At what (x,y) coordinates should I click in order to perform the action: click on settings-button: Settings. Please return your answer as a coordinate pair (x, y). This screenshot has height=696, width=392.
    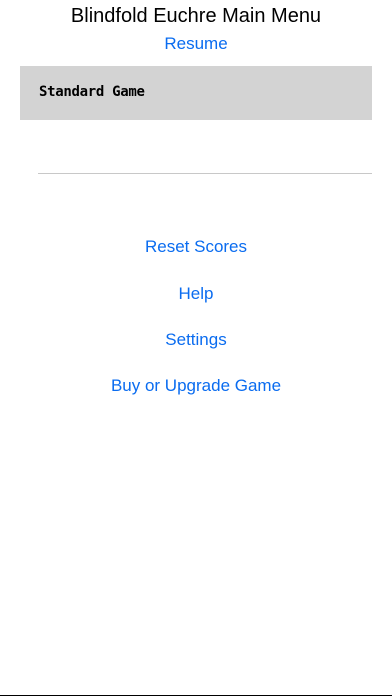
    Looking at the image, I should click on (196, 340).